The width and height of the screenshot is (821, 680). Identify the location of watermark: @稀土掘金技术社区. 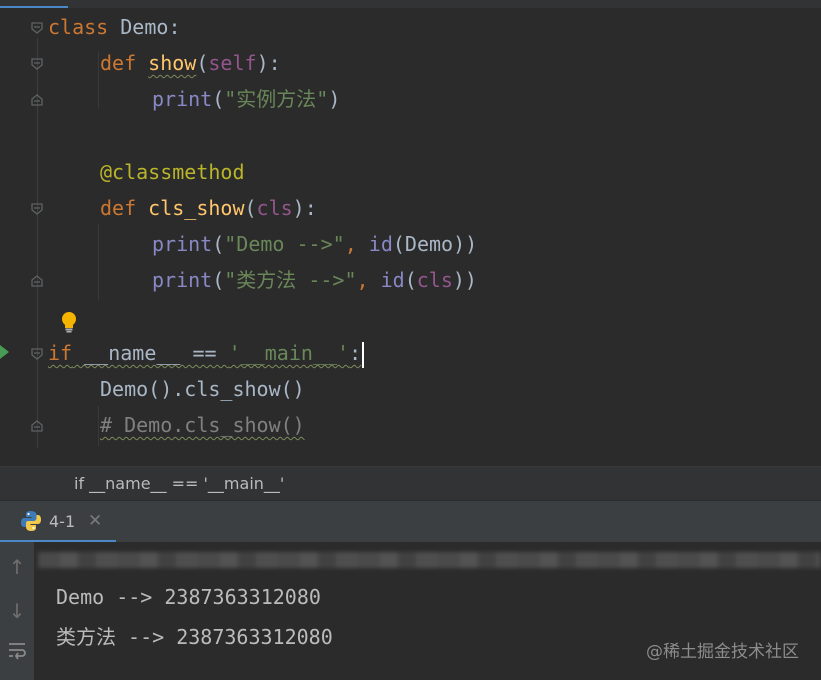
(722, 652).